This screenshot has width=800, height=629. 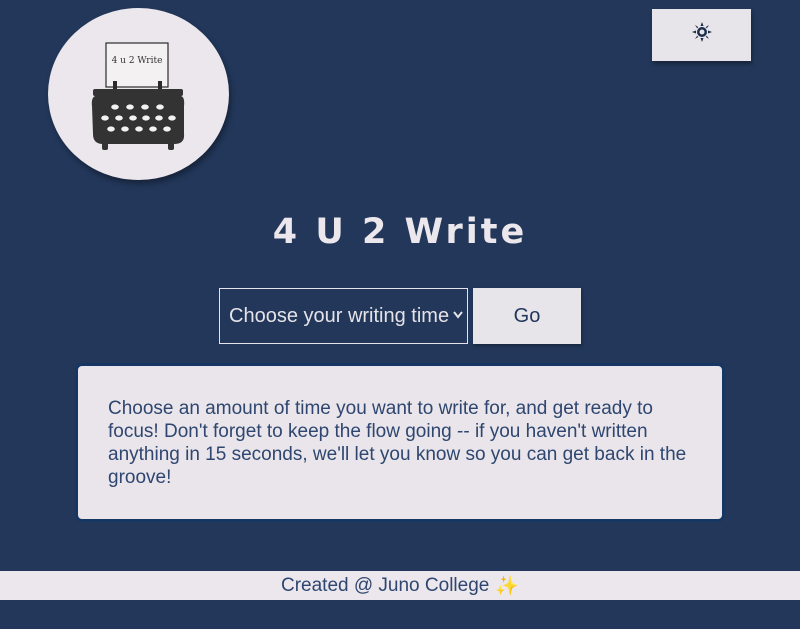 What do you see at coordinates (507, 586) in the screenshot?
I see `sparkle-icon: ✨` at bounding box center [507, 586].